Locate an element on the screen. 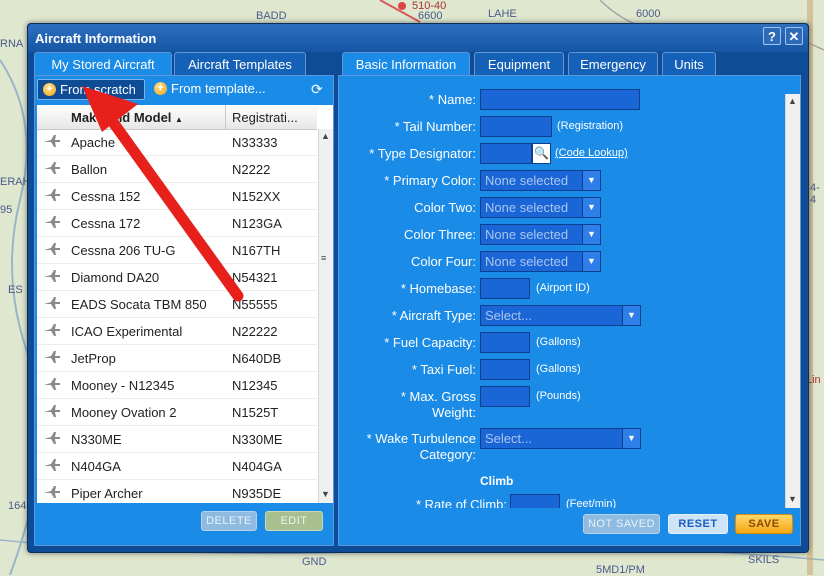 This screenshot has width=824, height=576. color-two-select: None selected ▼ is located at coordinates (540, 207).